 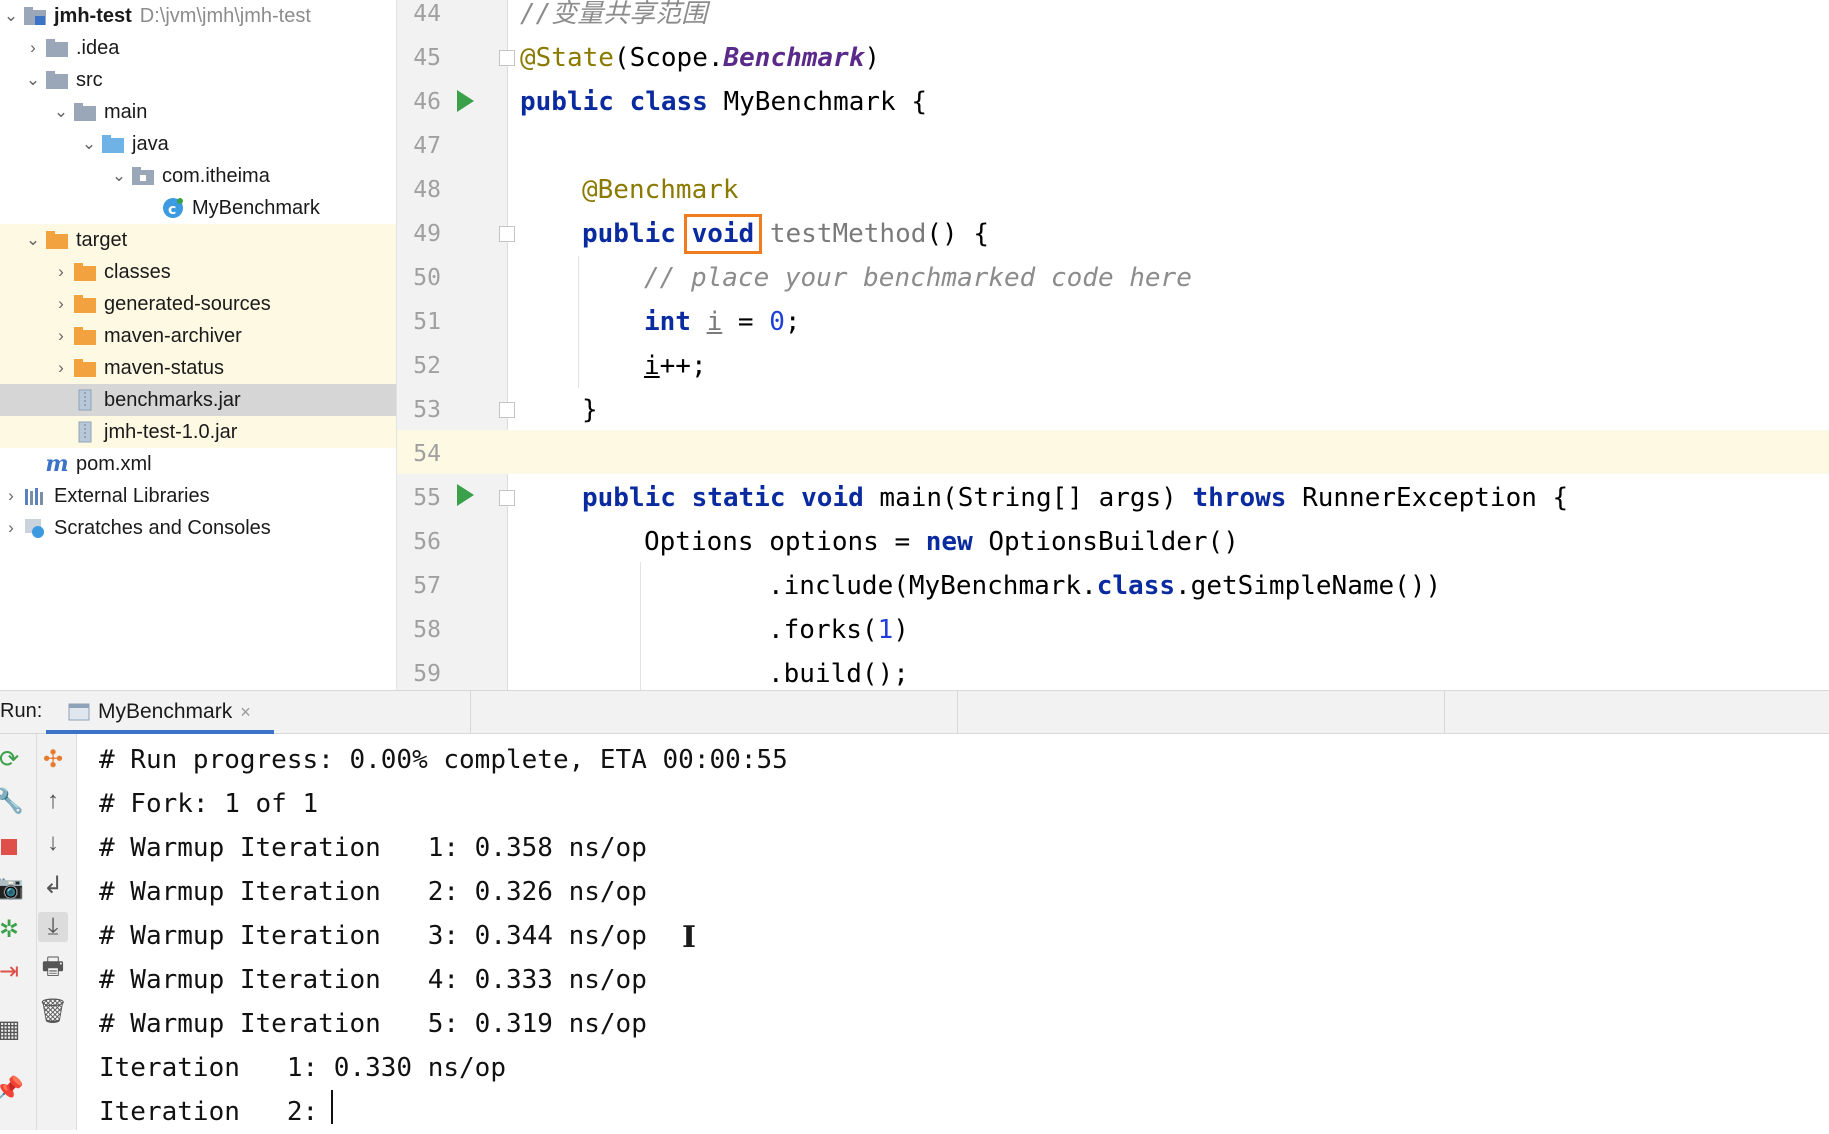 What do you see at coordinates (373, 892) in the screenshot?
I see `console-line: # Warmup Iteration 2: 0.326 ns/op` at bounding box center [373, 892].